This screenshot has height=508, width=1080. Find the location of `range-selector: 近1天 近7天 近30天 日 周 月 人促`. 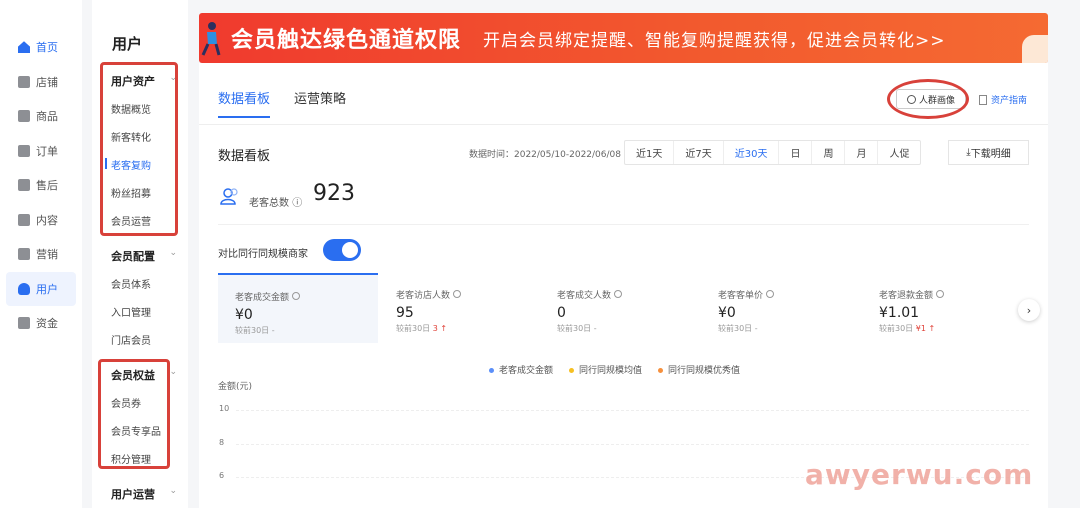

range-selector: 近1天 近7天 近30天 日 周 月 人促 is located at coordinates (773, 152).